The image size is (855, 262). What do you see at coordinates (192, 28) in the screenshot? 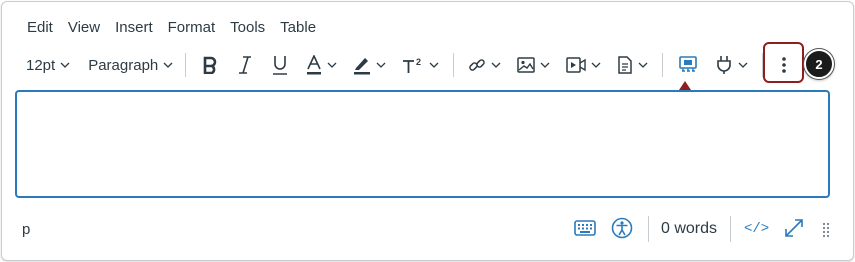
I see `menu-format: Format` at bounding box center [192, 28].